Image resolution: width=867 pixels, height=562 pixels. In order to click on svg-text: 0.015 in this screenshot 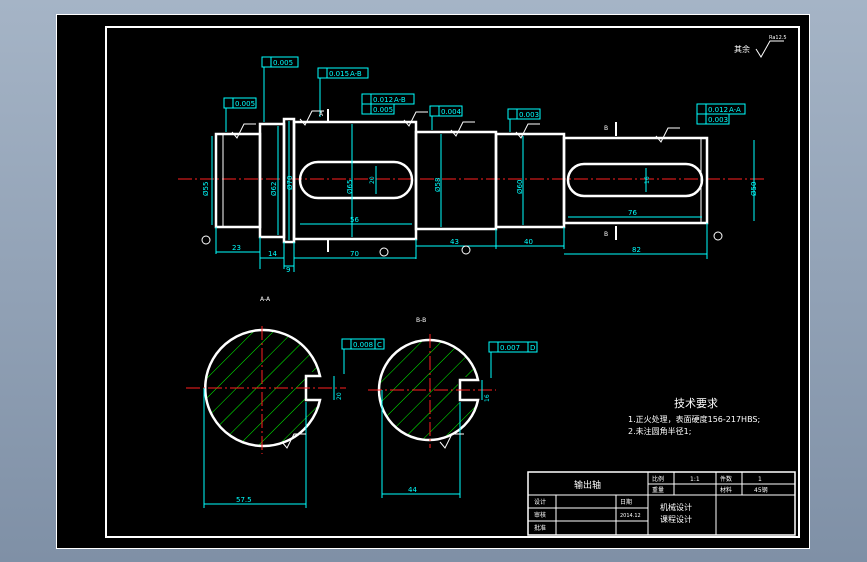, I will do `click(339, 74)`.